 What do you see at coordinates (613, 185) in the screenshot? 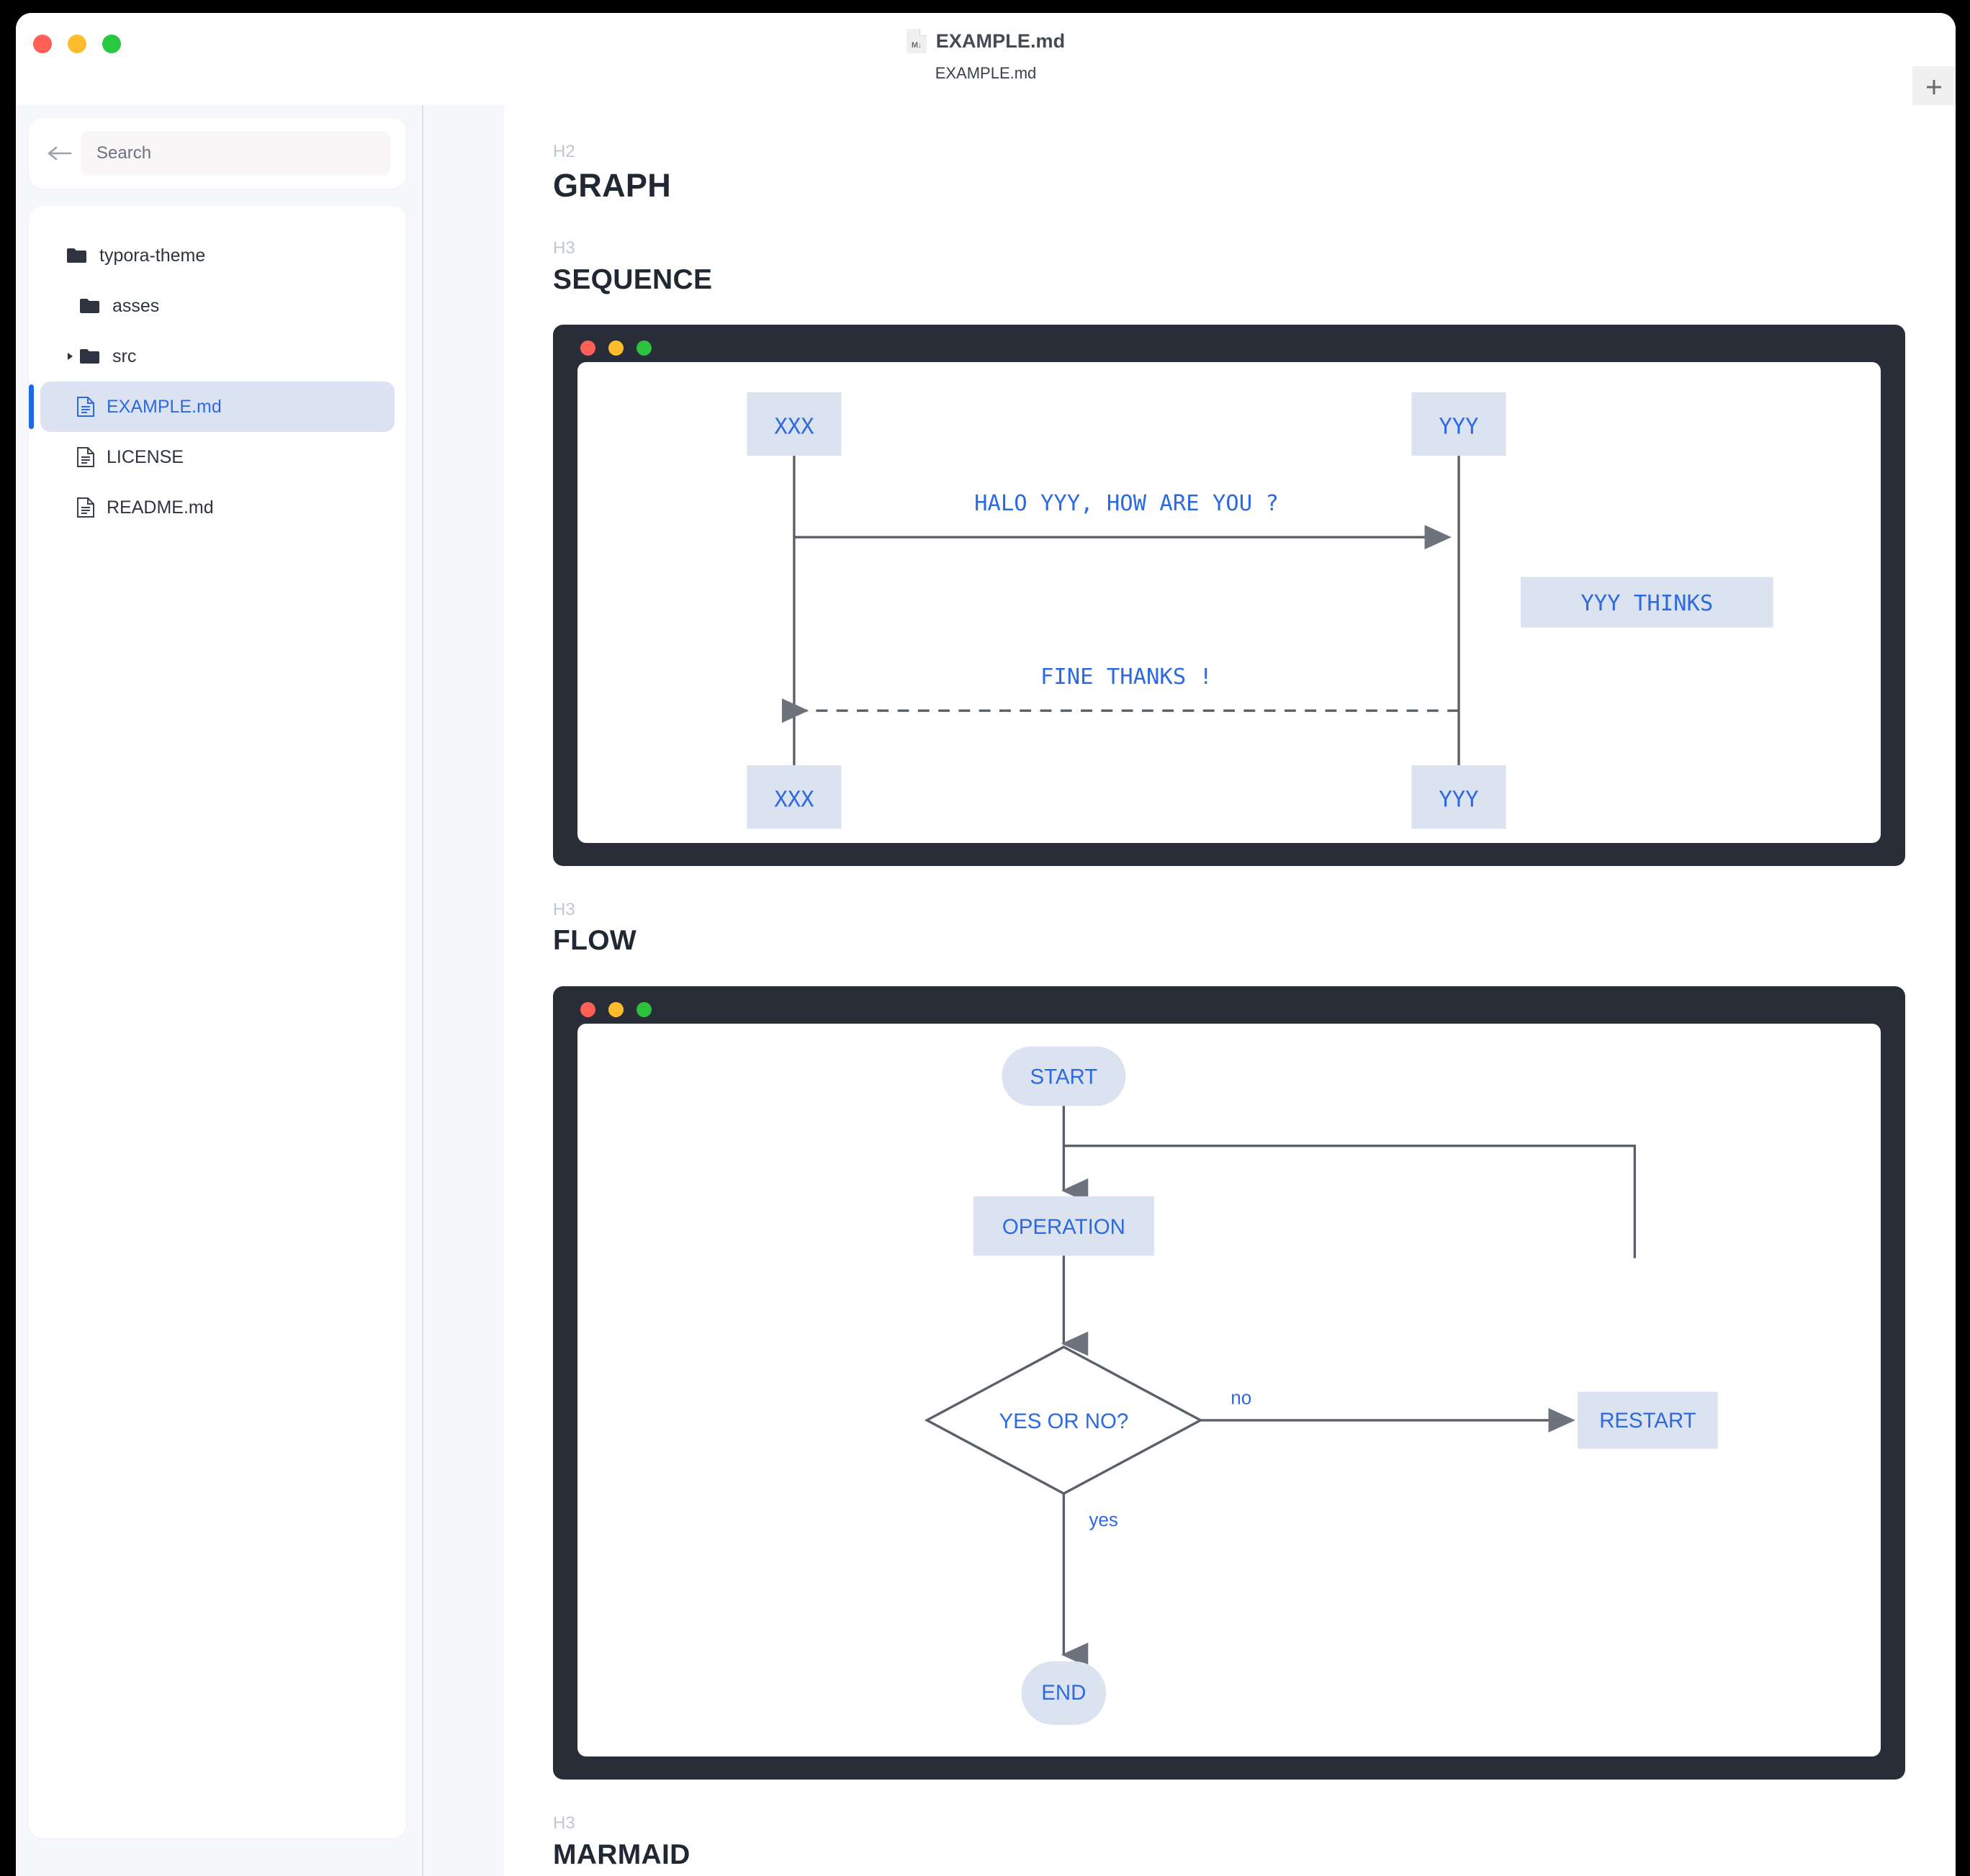
I see `heading-text: GRAPH` at bounding box center [613, 185].